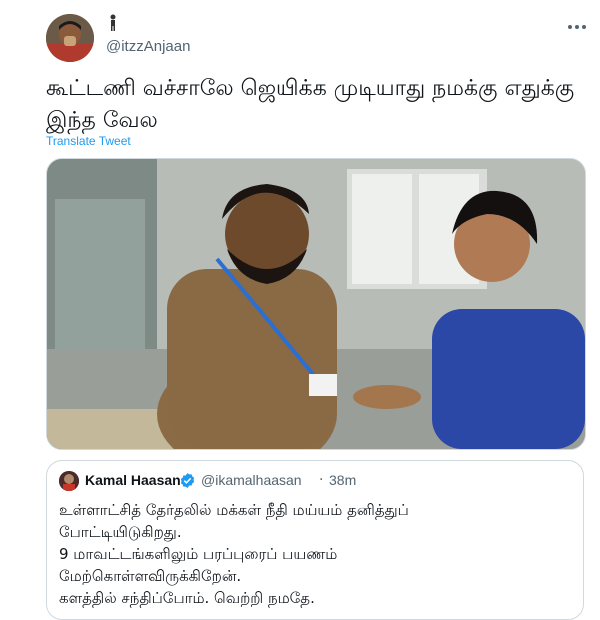 The height and width of the screenshot is (620, 600). I want to click on quoted-author-name: Kamal Haasan, so click(133, 480).